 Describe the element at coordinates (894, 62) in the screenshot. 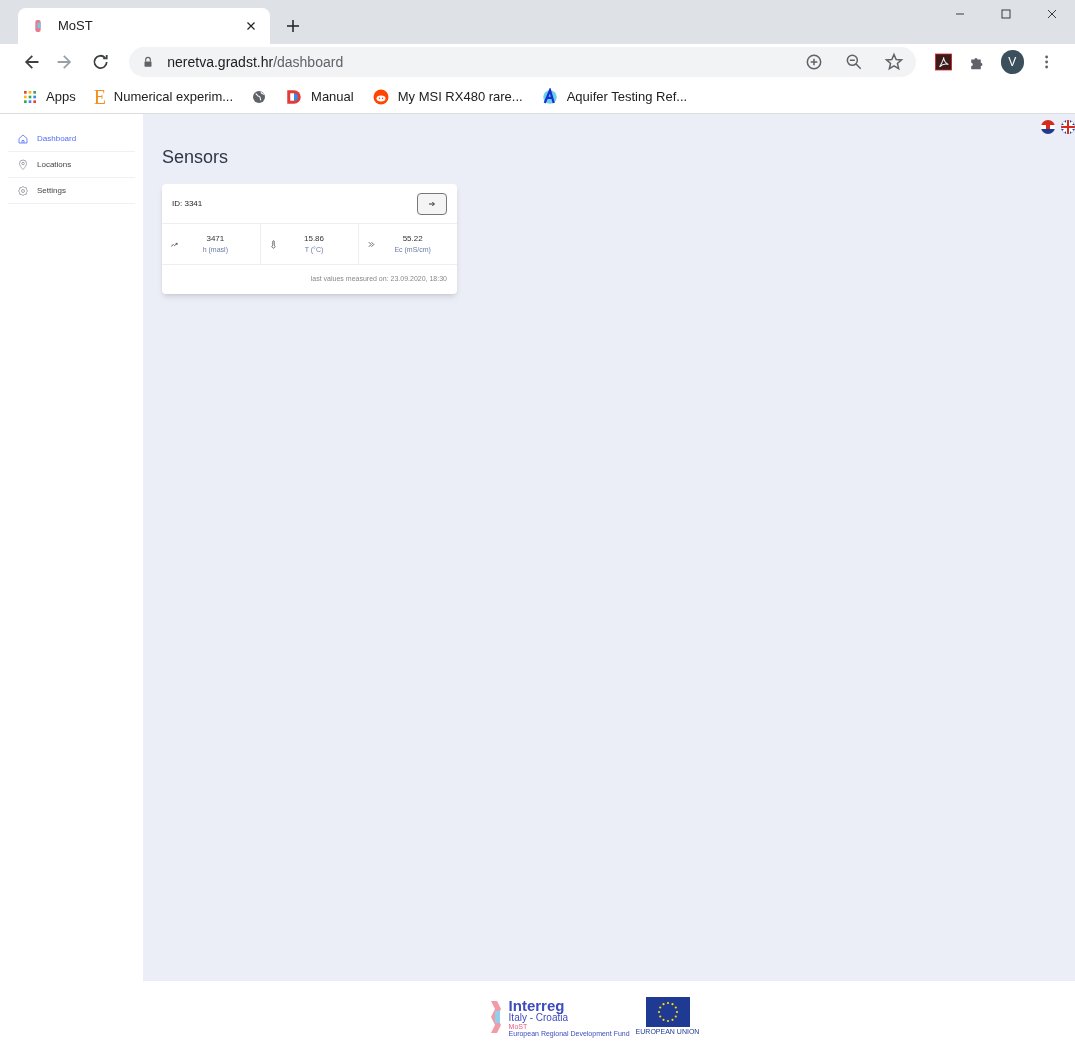

I see `bookmark-star-icon` at that location.